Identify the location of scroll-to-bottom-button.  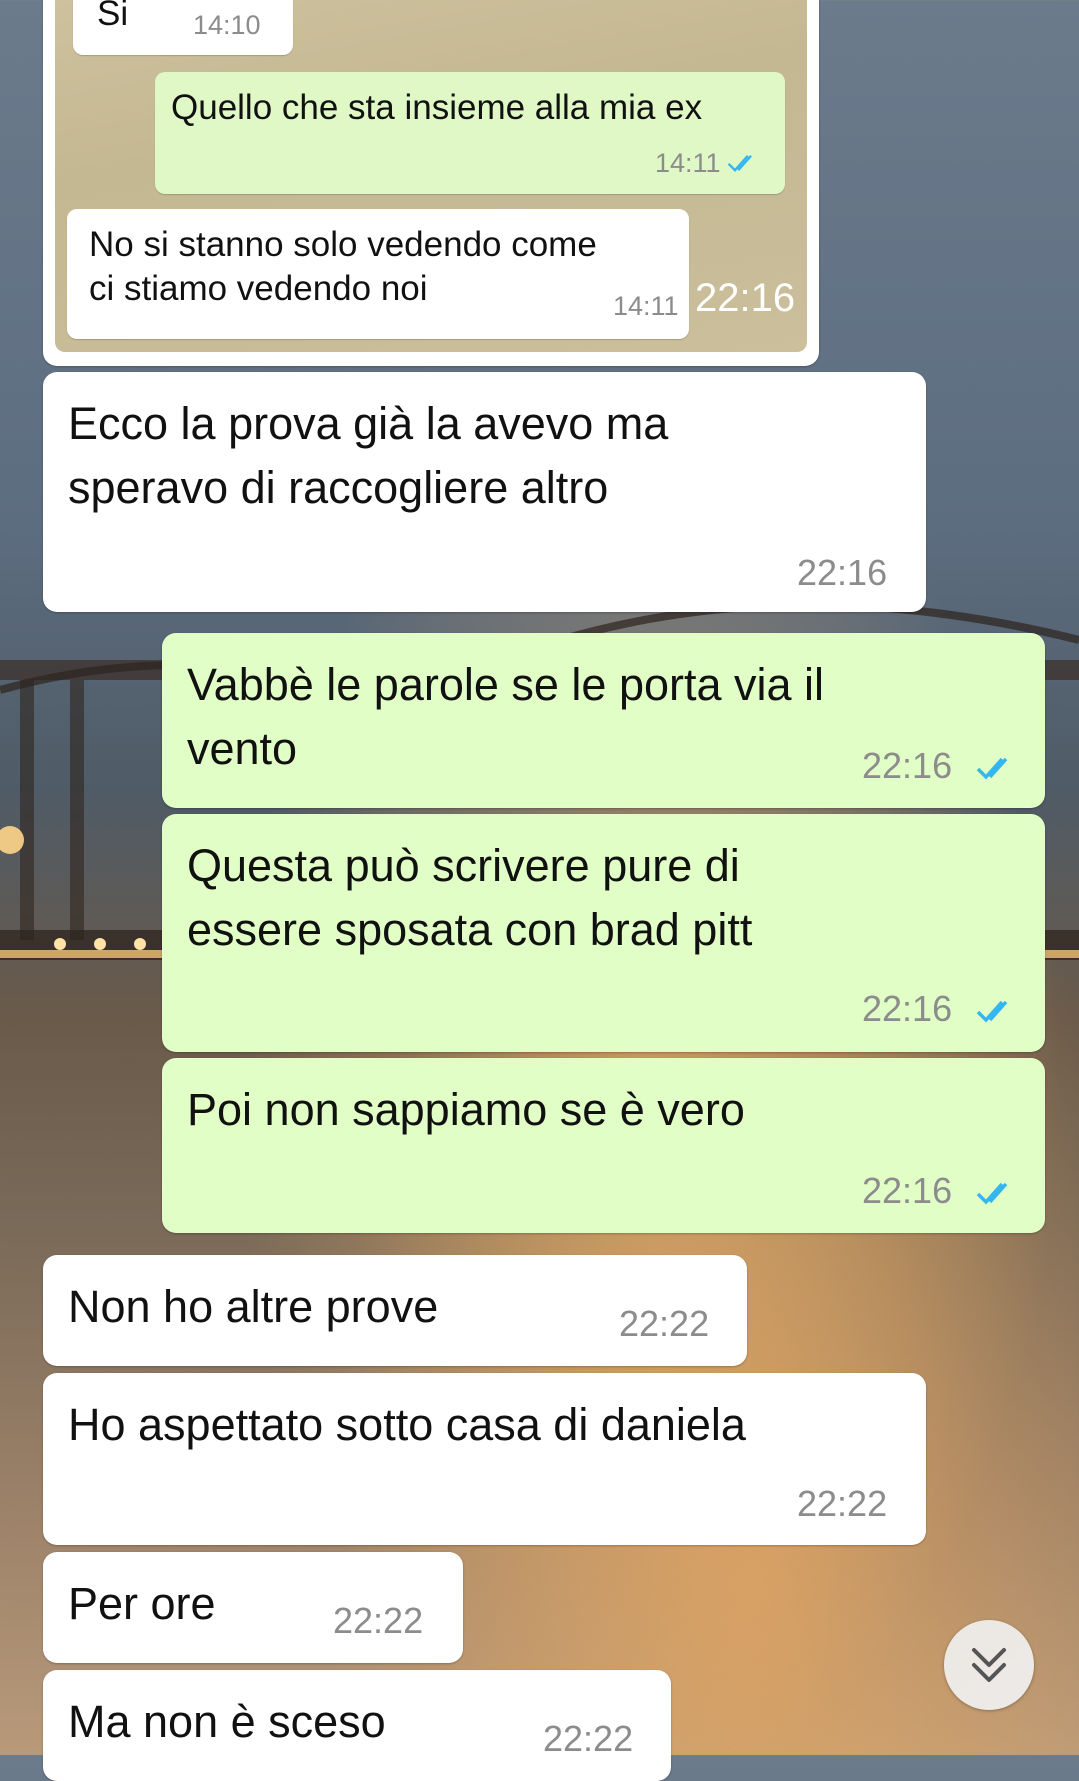
(989, 1665).